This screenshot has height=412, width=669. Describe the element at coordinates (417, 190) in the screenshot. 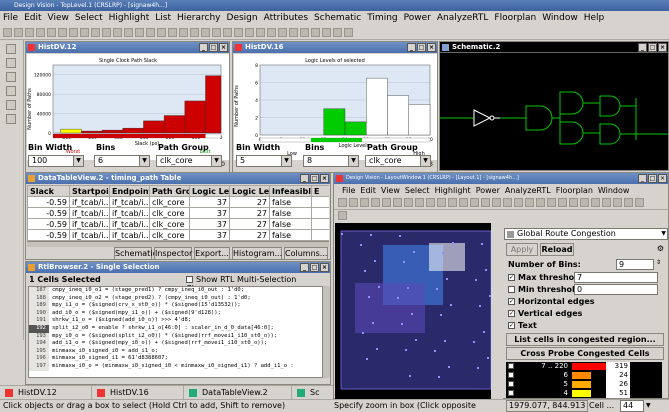

I see `menu-item: Select` at that location.